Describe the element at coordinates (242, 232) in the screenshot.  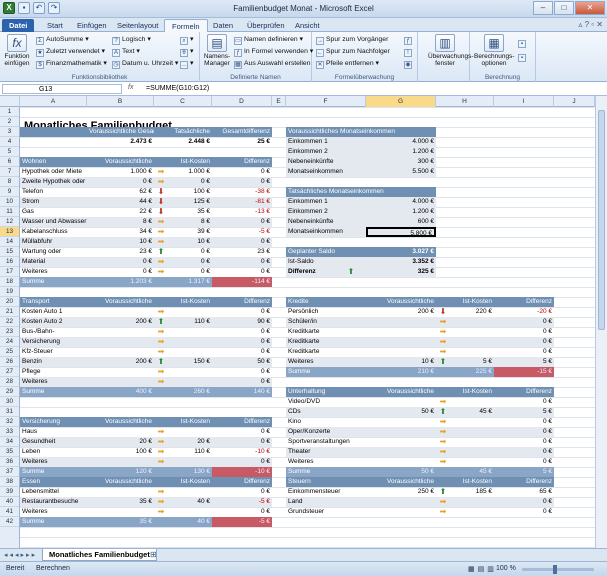
I see `difference-value: -5 €` at that location.